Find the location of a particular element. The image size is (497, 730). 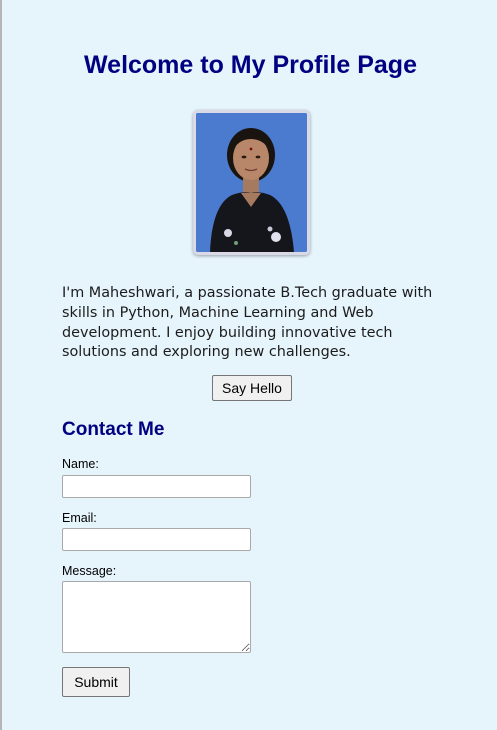

name-input is located at coordinates (156, 486).